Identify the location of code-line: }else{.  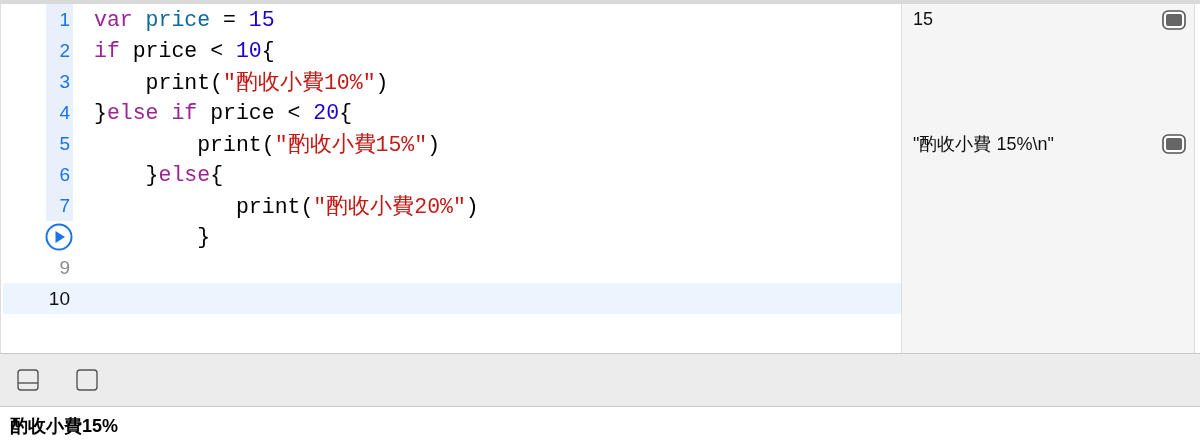
(184, 174).